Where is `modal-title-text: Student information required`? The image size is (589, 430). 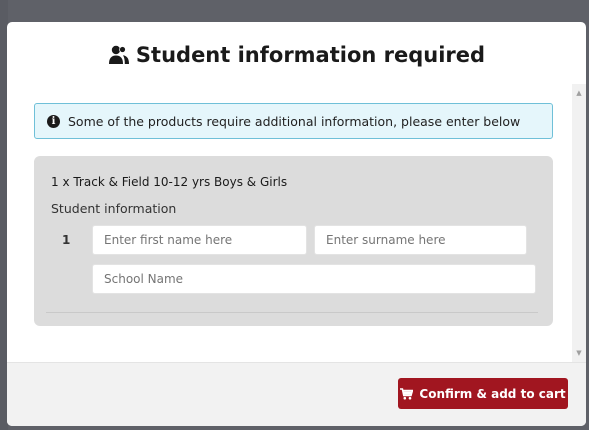 modal-title-text: Student information required is located at coordinates (310, 55).